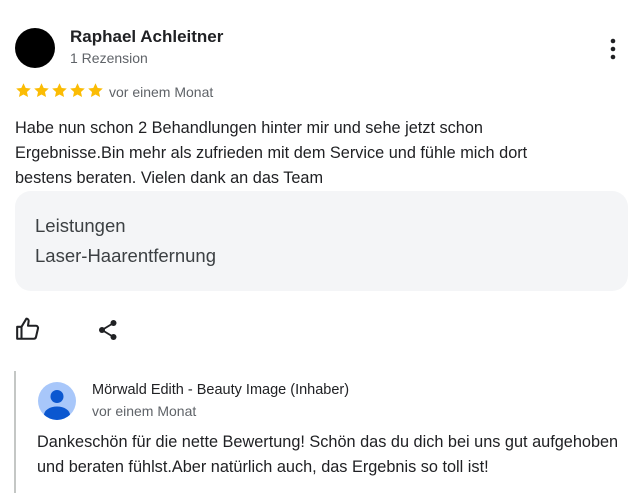 Image resolution: width=635 pixels, height=495 pixels. What do you see at coordinates (161, 92) in the screenshot?
I see `review-time: vor einem Monat` at bounding box center [161, 92].